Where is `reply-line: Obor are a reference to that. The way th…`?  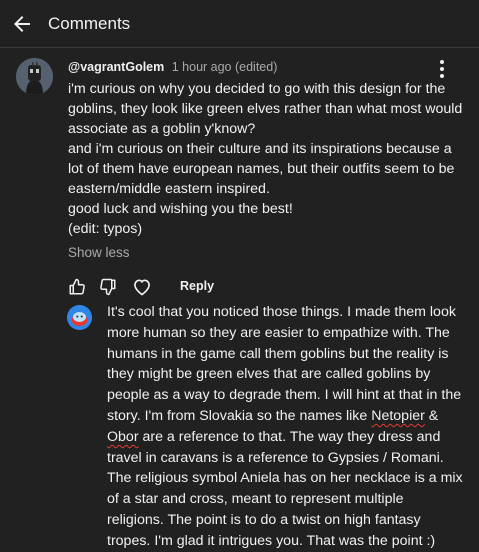 reply-line: Obor are a reference to that. The way th… is located at coordinates (289, 437).